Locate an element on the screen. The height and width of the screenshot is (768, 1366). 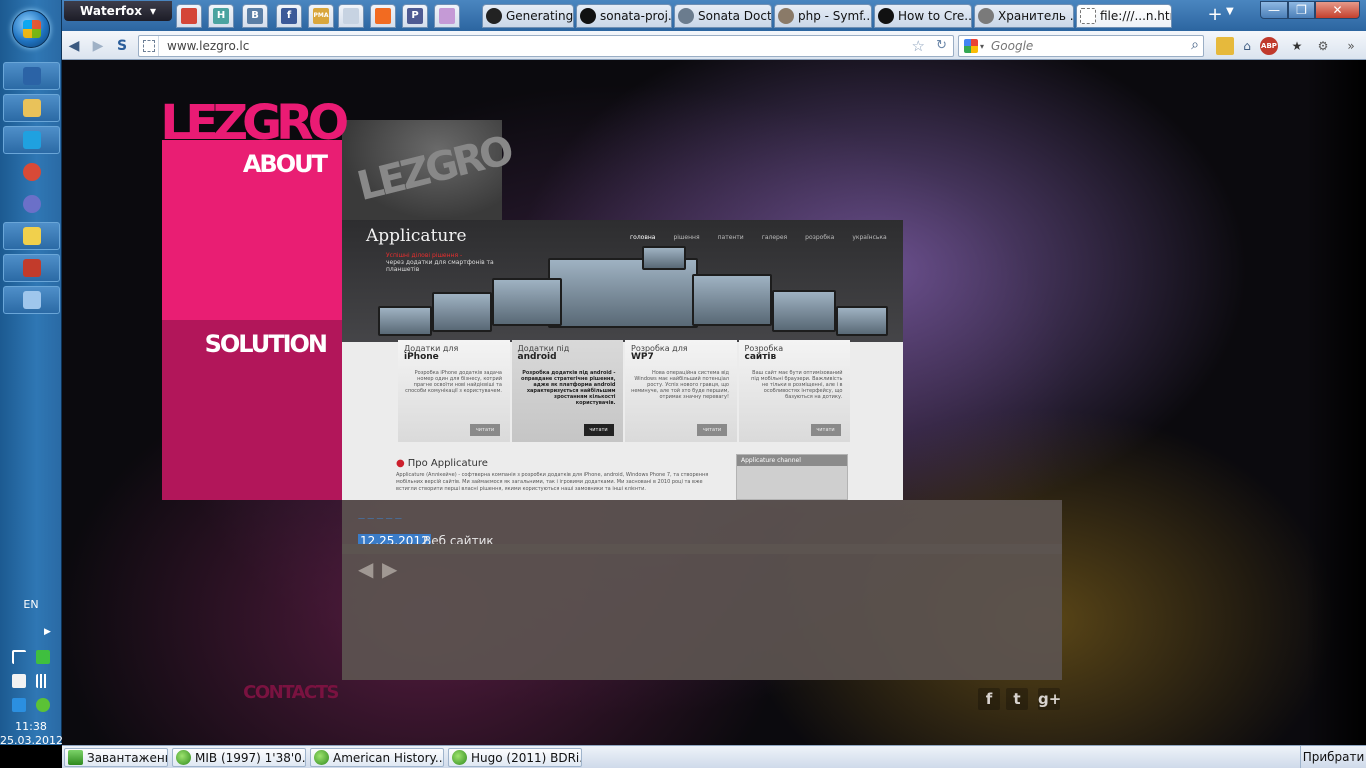
pinned-tab: f is located at coordinates (289, 16).